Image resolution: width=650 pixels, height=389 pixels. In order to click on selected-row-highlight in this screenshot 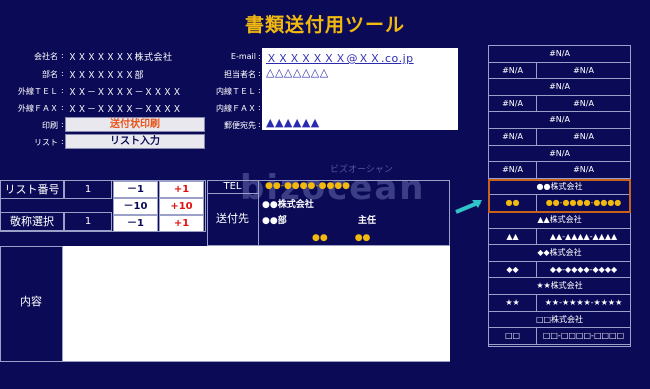, I will do `click(559, 196)`.